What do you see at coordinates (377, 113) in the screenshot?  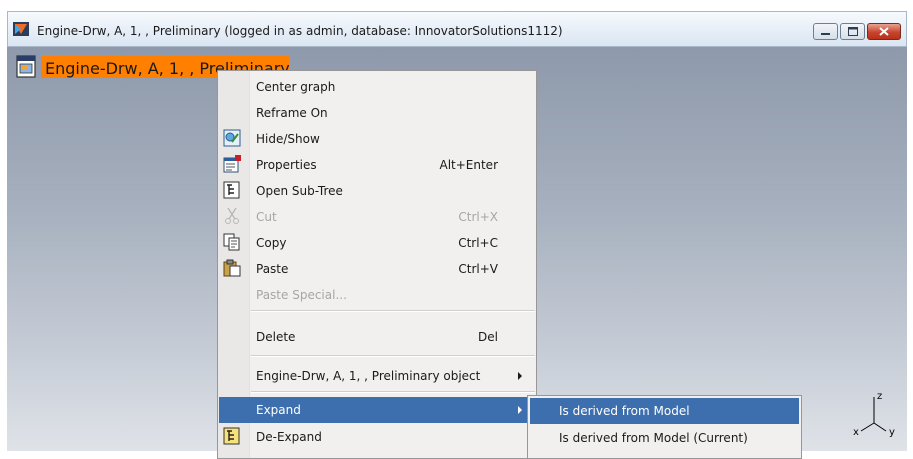 I see `menu-item-reframe-on: Reframe On` at bounding box center [377, 113].